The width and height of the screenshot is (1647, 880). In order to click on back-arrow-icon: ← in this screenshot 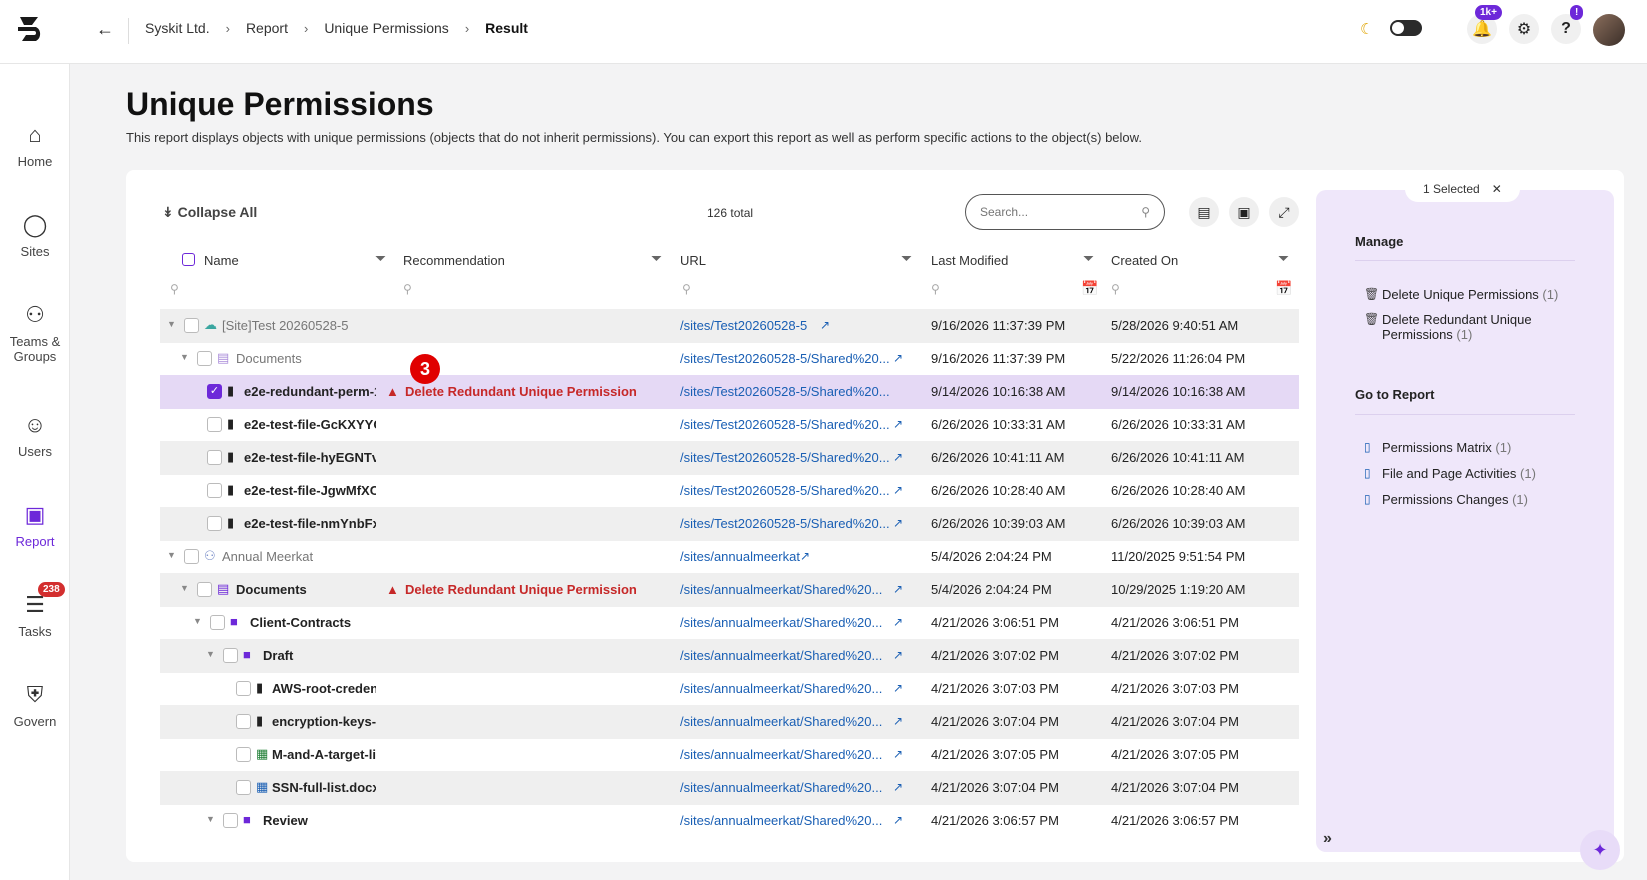, I will do `click(105, 29)`.